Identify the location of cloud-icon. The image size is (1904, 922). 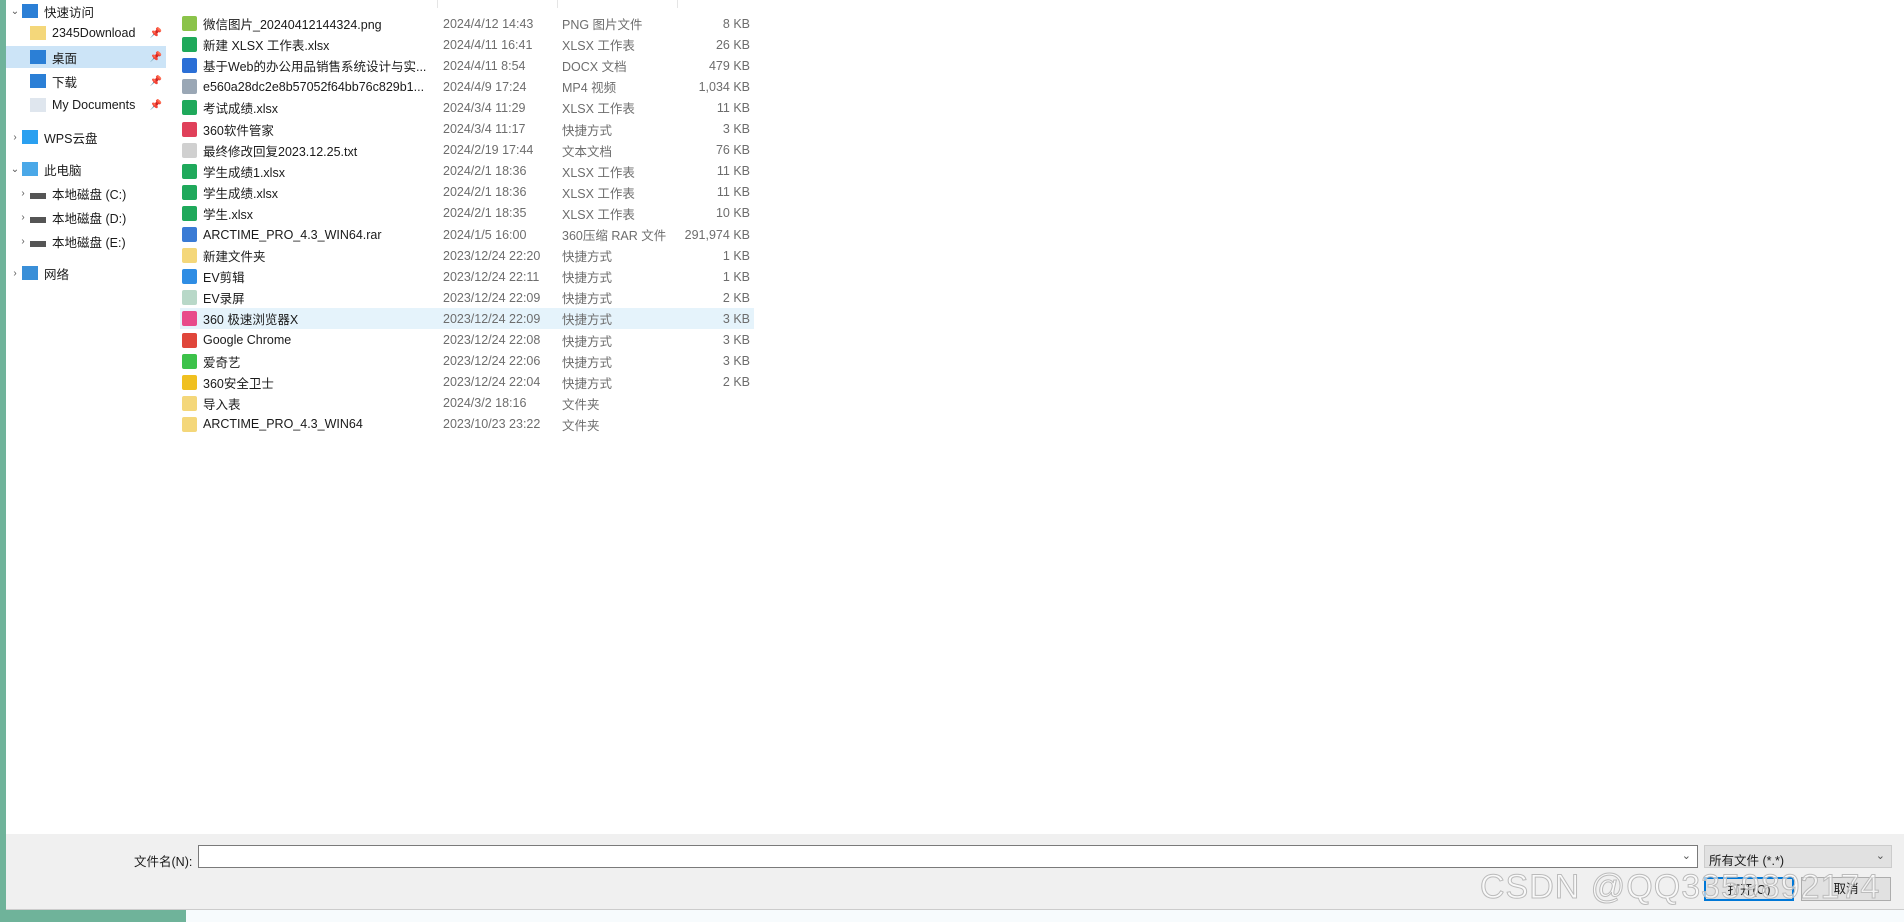
(30, 137).